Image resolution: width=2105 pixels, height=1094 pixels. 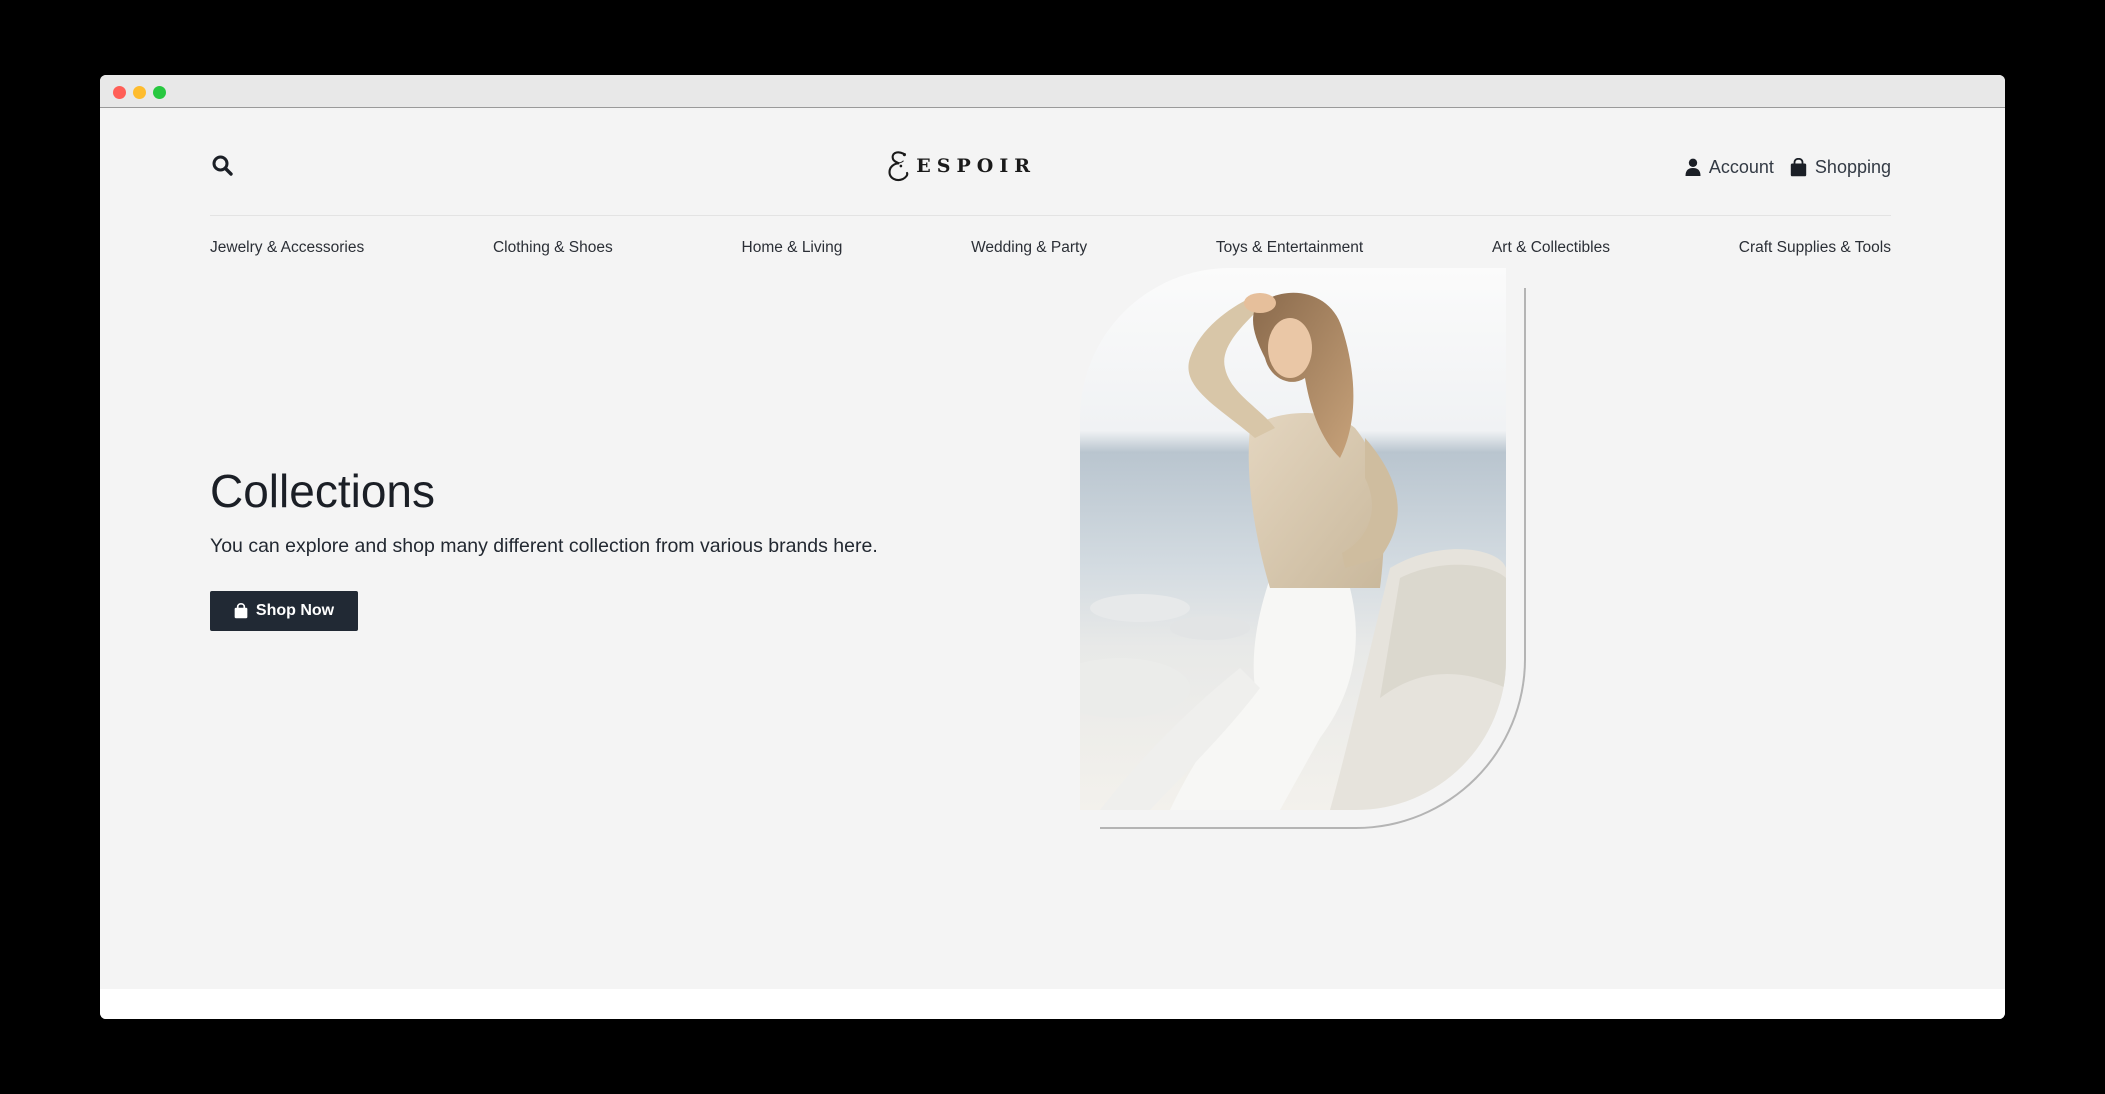 I want to click on header-actions: Account Shopping, so click(x=1788, y=167).